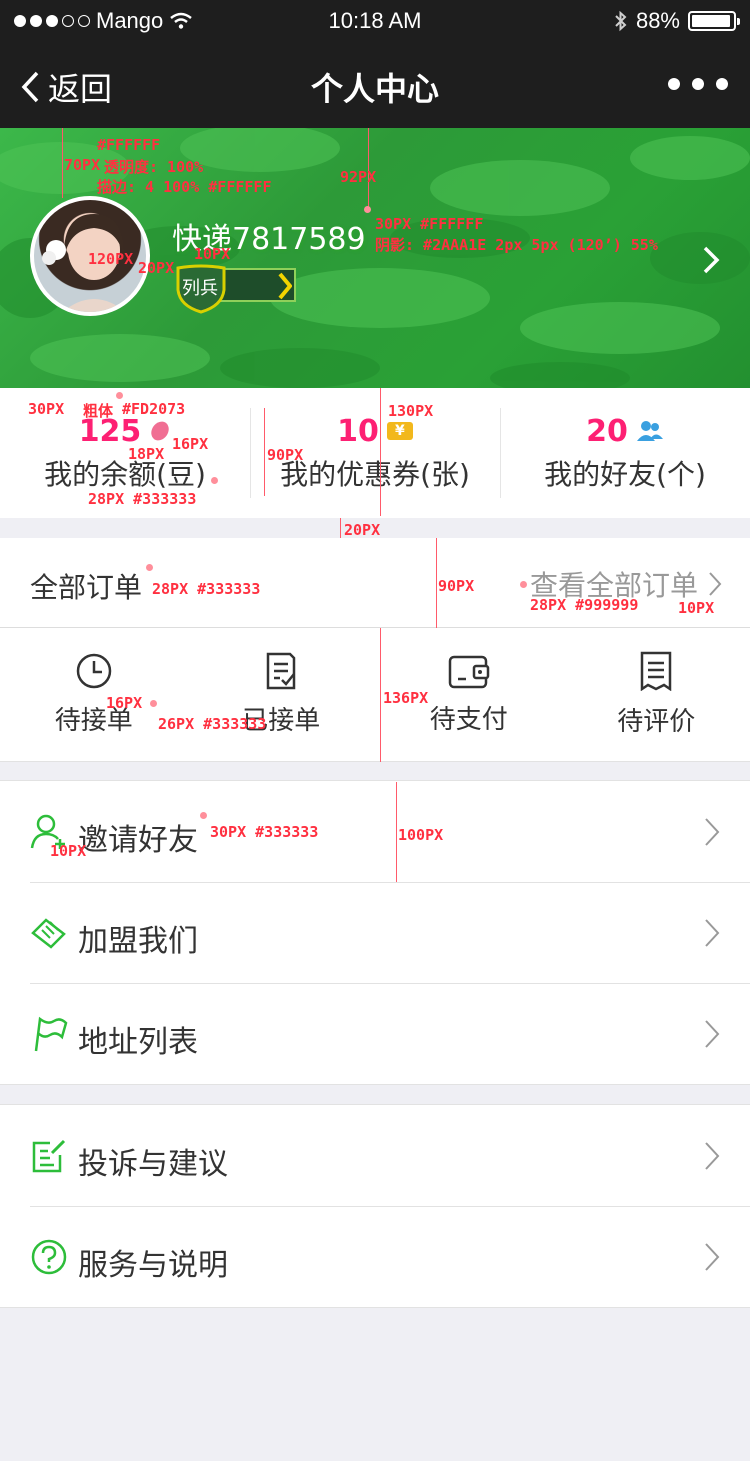  Describe the element at coordinates (421, 835) in the screenshot. I see `annotation-label: 100PX` at that location.